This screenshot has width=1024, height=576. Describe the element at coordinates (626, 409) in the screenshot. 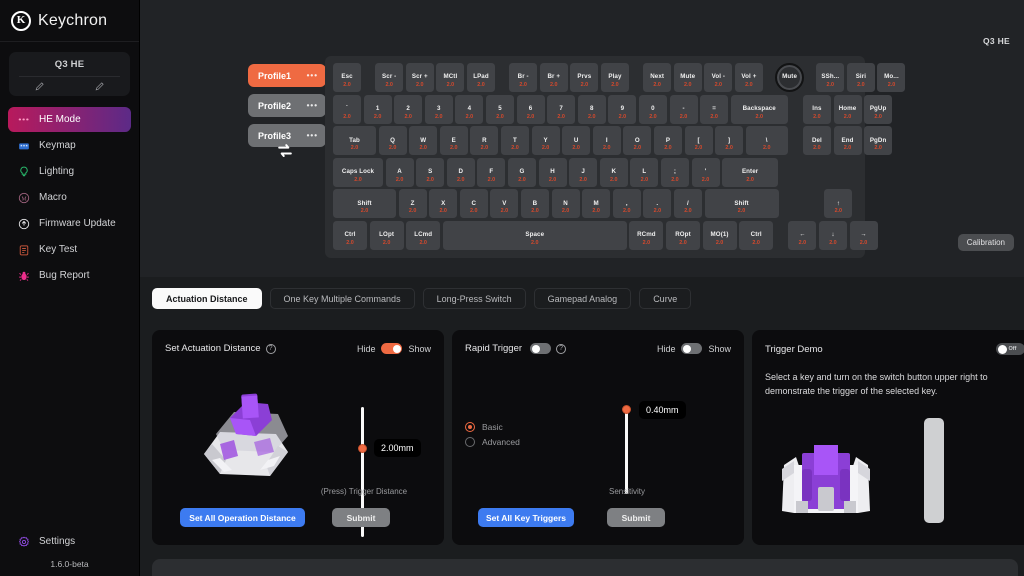

I see `slider-thumb` at that location.